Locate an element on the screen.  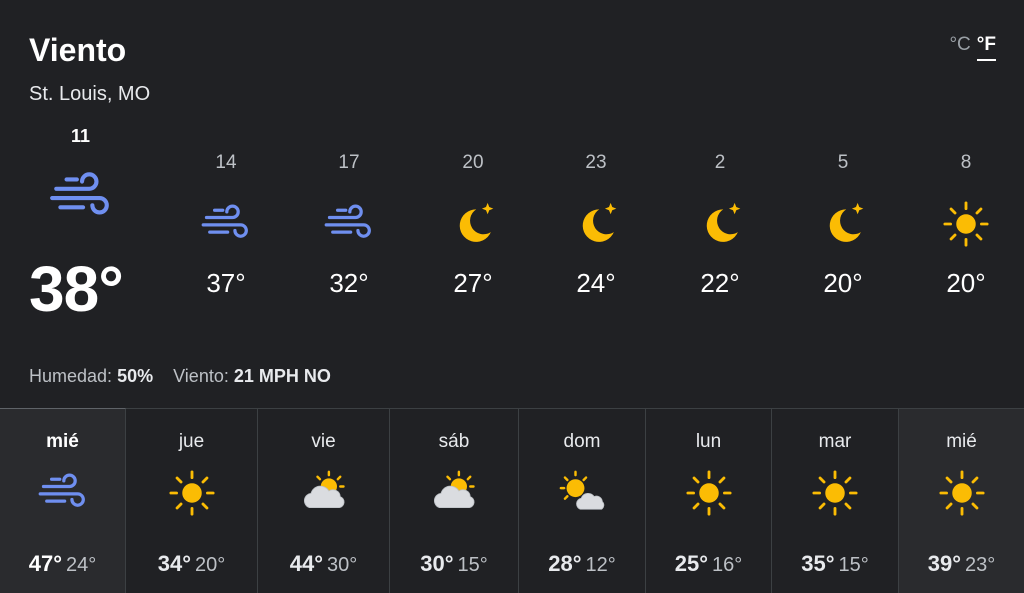
hour-label: 2 is located at coordinates (720, 162).